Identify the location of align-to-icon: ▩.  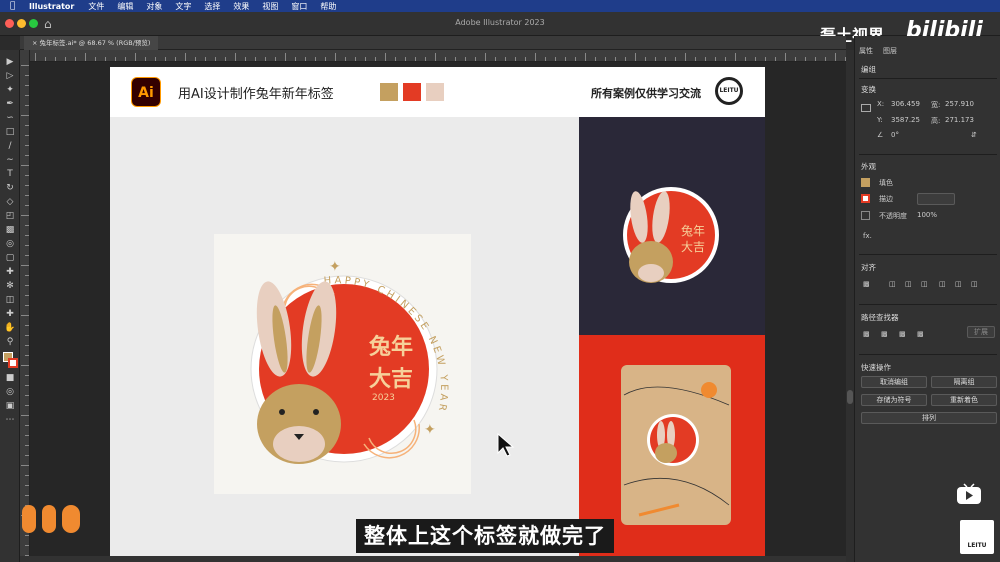
(866, 284).